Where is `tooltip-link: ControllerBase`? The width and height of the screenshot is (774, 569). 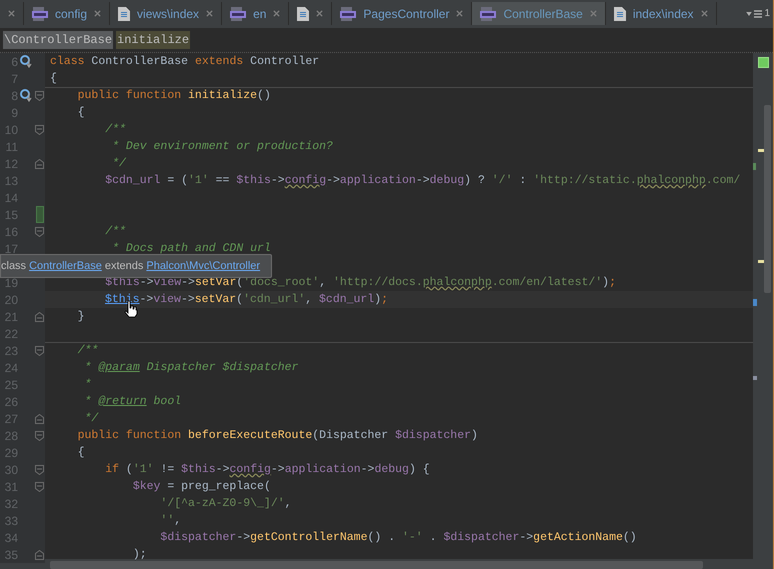
tooltip-link: ControllerBase is located at coordinates (65, 266).